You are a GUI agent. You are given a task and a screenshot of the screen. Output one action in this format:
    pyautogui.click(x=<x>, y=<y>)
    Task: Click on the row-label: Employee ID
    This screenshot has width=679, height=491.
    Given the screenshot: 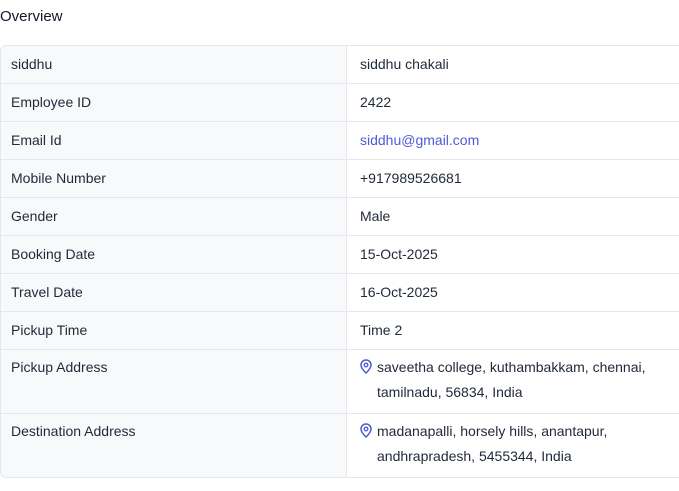 What is the action you would take?
    pyautogui.click(x=174, y=102)
    